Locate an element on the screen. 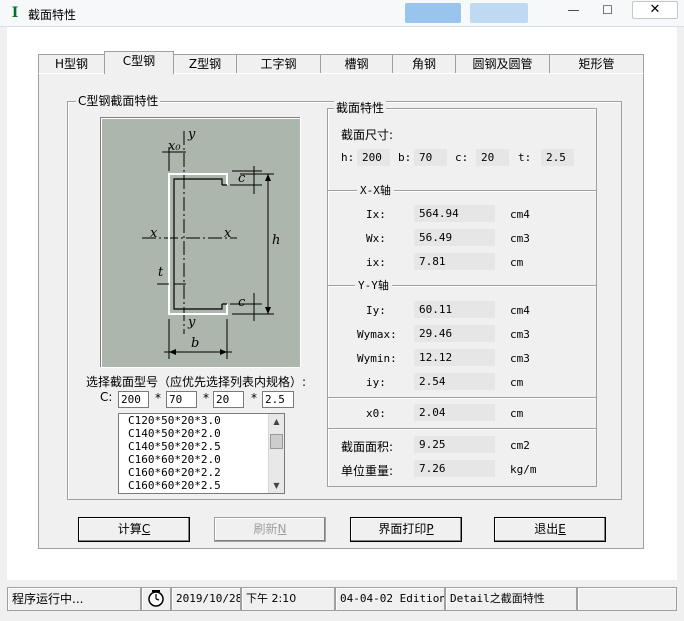 The image size is (684, 621). weight-value: 7.26 is located at coordinates (454, 468).